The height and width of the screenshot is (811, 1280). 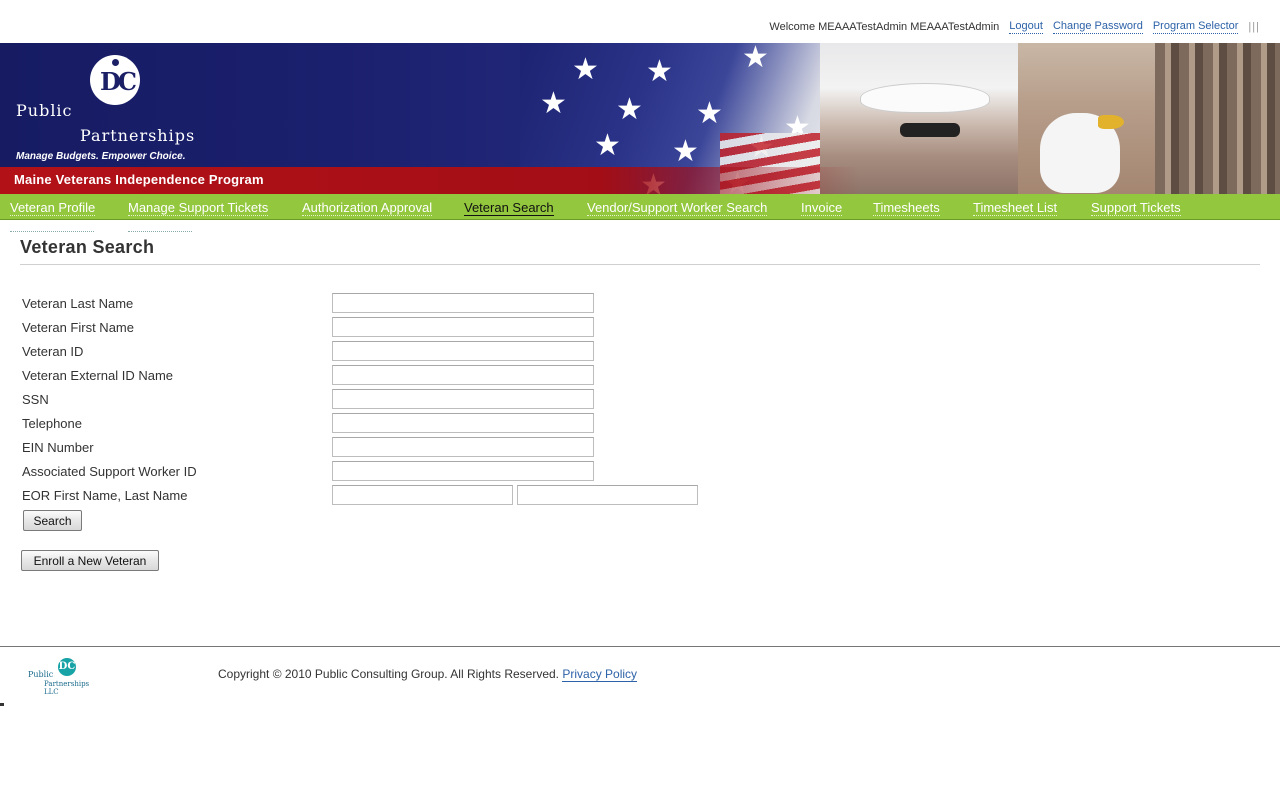 What do you see at coordinates (138, 135) in the screenshot?
I see `logo-line2: Partnerships` at bounding box center [138, 135].